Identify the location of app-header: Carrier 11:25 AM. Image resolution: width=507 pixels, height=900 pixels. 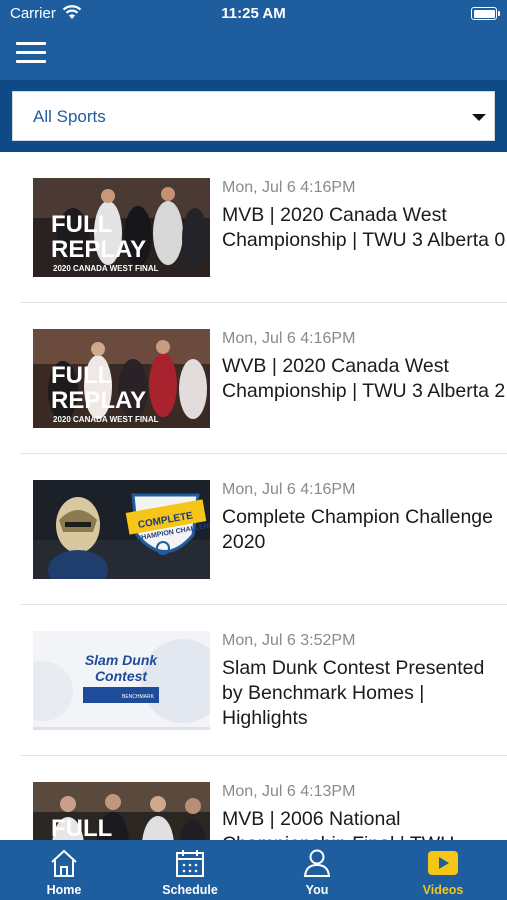
(253, 40).